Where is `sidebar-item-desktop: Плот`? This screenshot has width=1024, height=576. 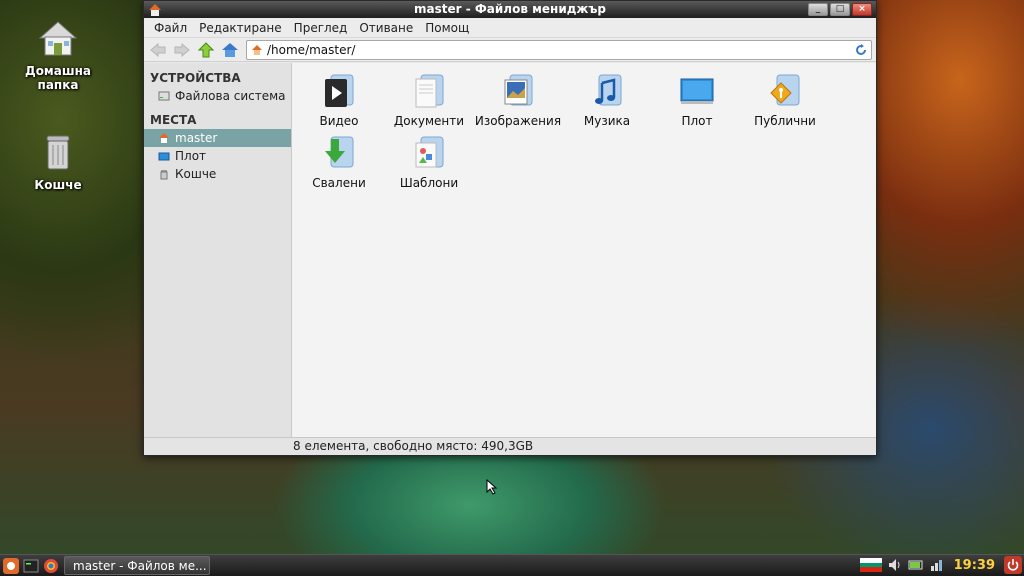
sidebar-item-desktop: Плот is located at coordinates (217, 156).